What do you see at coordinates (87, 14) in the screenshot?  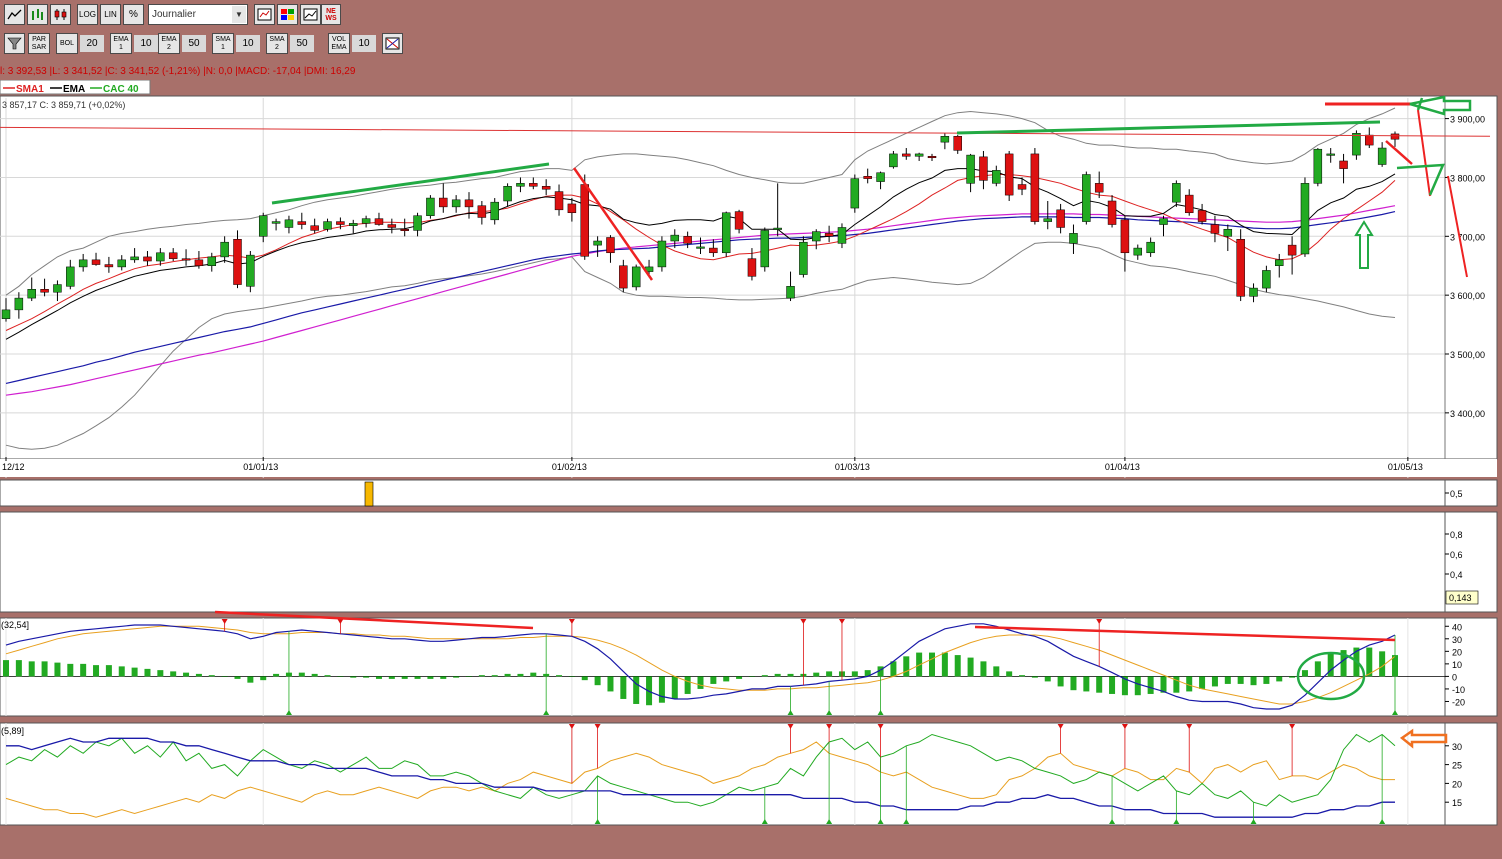 I see `log-scale-button: LOG` at bounding box center [87, 14].